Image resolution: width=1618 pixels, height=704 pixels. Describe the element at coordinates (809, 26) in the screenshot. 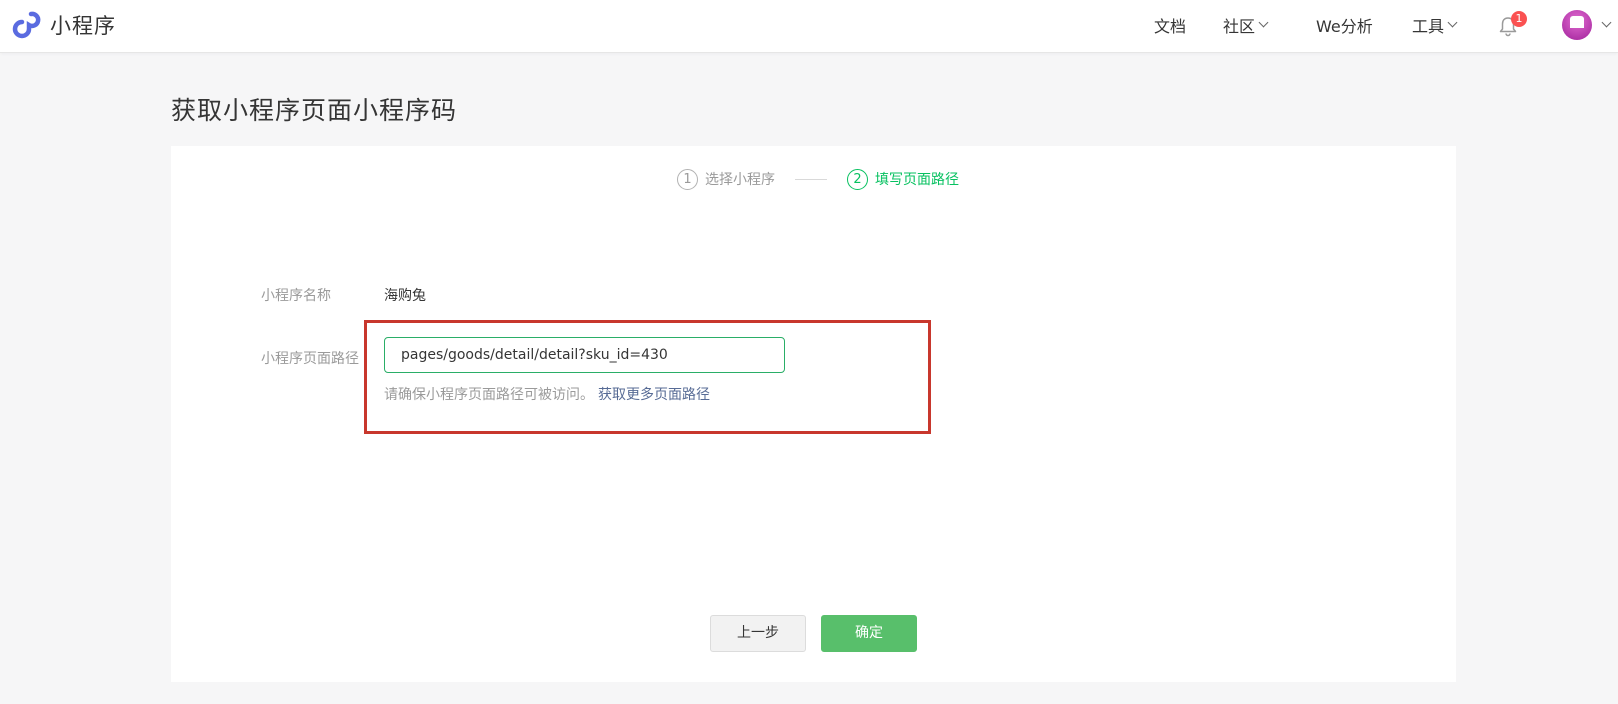

I see `top-navbar: 小程序 文档 社区 We分析 工具 1` at that location.